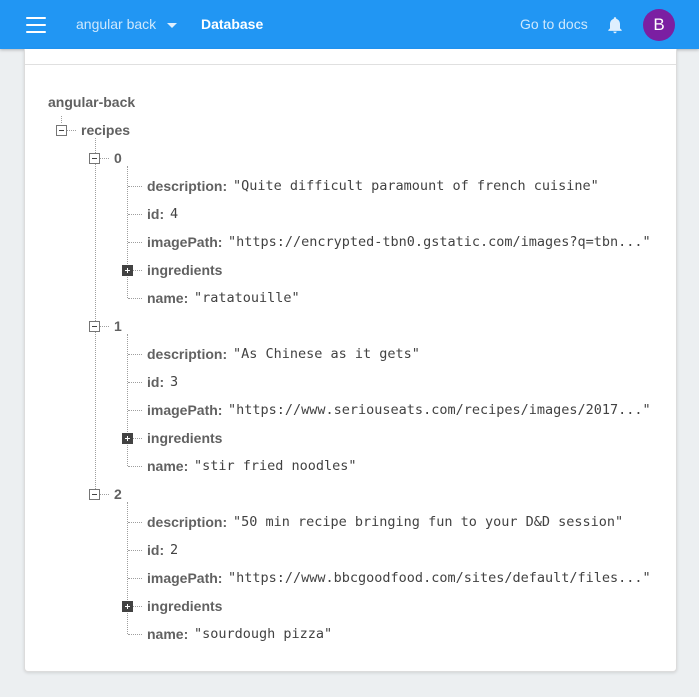  Describe the element at coordinates (118, 326) in the screenshot. I see `tree-node-index: 1` at that location.